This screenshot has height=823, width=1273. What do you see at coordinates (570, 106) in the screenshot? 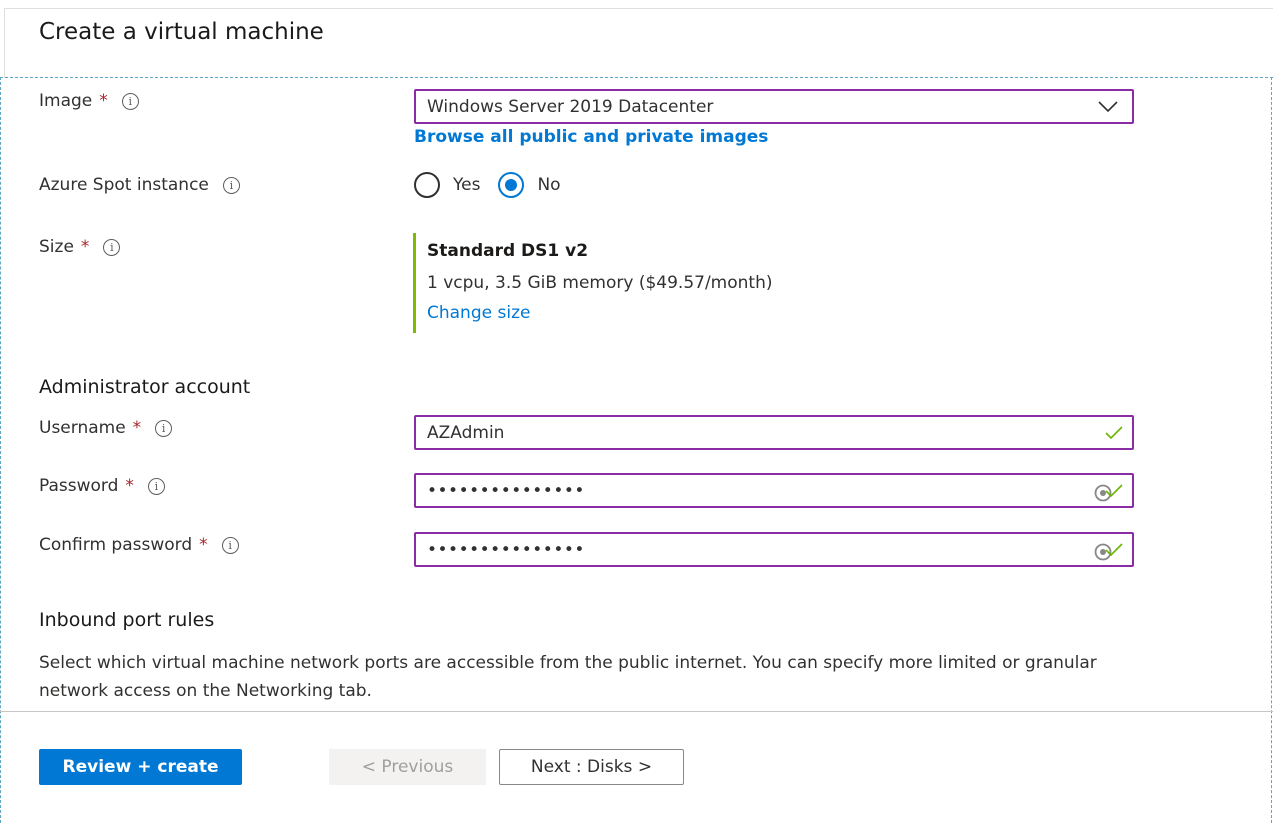
I see `image-dropdown-value: Windows Server 2019 Datacenter` at bounding box center [570, 106].